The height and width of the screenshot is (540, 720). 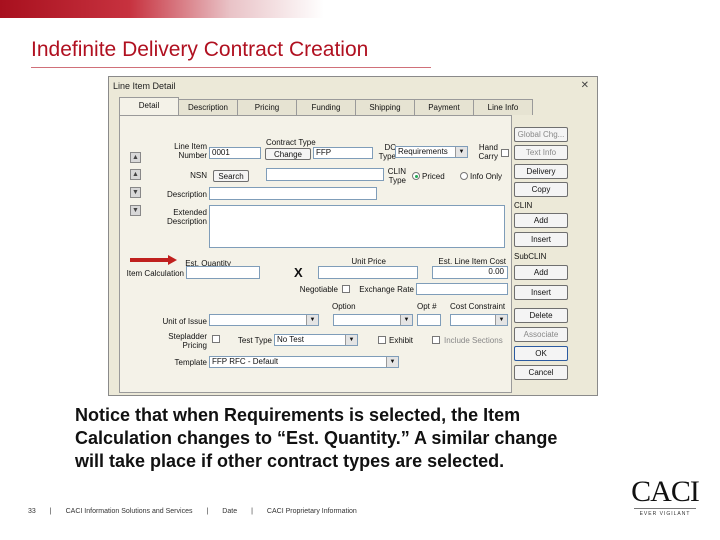 I want to click on clin-add-button: Add, so click(x=541, y=220).